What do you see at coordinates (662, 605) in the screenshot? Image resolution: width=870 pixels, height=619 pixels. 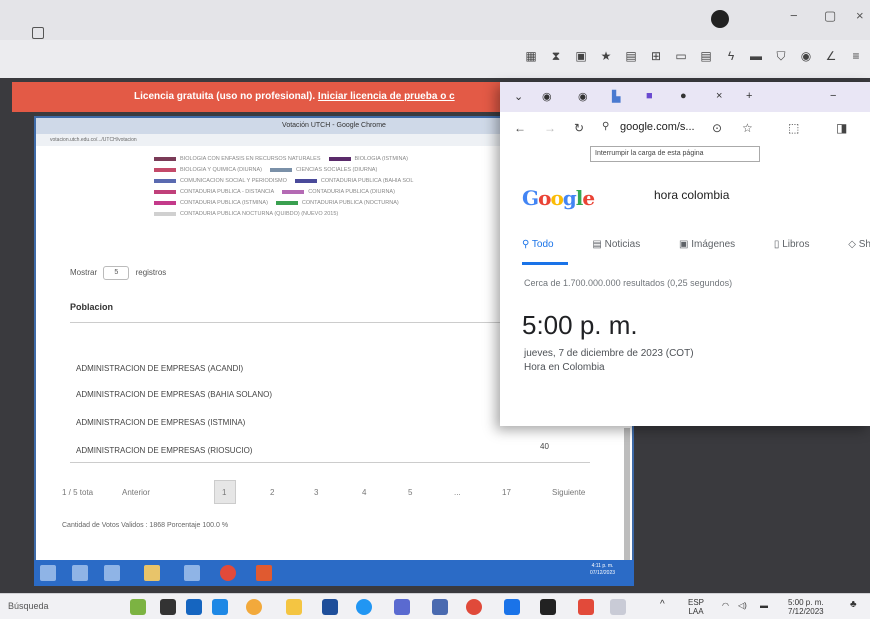 I see `chevron-up-icon: ^` at bounding box center [662, 605].